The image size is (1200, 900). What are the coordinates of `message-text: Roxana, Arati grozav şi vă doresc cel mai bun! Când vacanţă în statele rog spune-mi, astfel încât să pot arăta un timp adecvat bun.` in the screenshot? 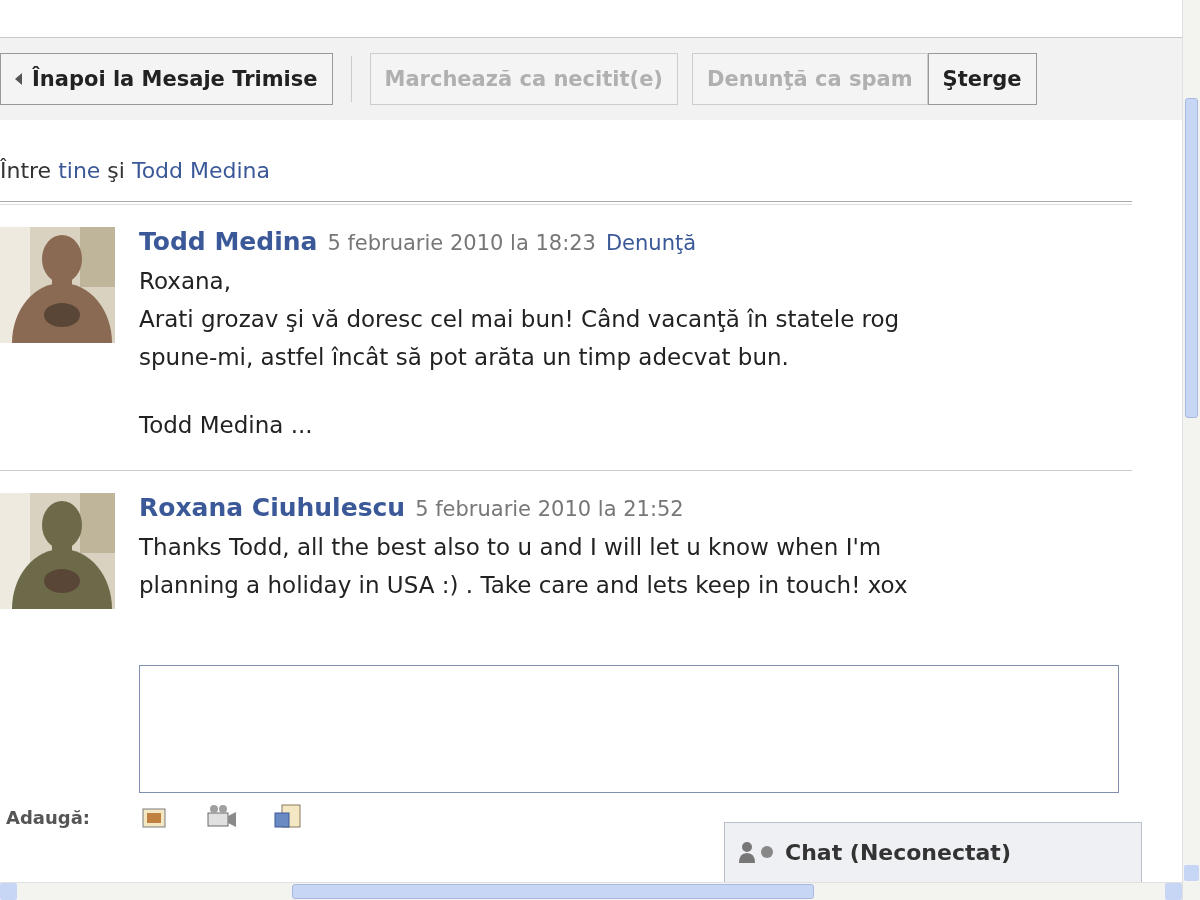 It's located at (520, 319).